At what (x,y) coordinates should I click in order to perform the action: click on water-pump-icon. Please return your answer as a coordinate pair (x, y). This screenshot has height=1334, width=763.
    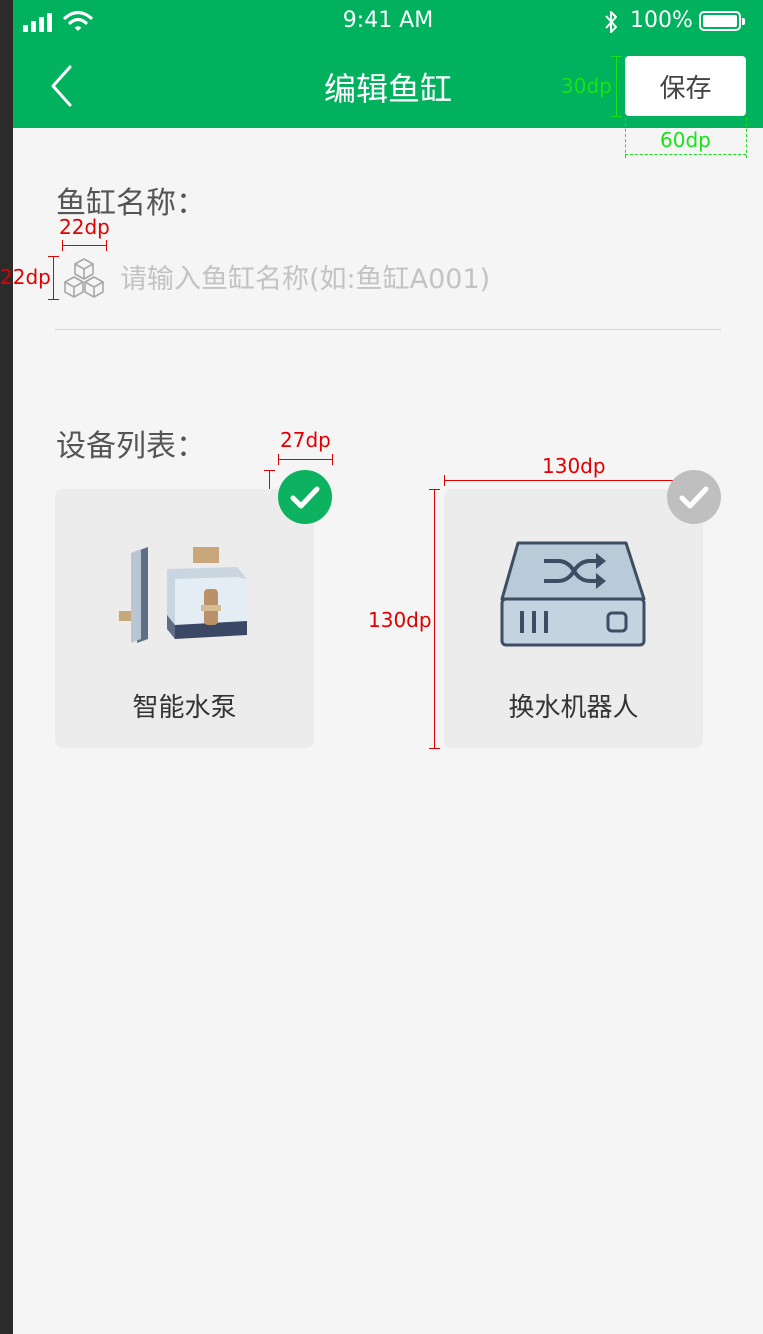
    Looking at the image, I should click on (183, 595).